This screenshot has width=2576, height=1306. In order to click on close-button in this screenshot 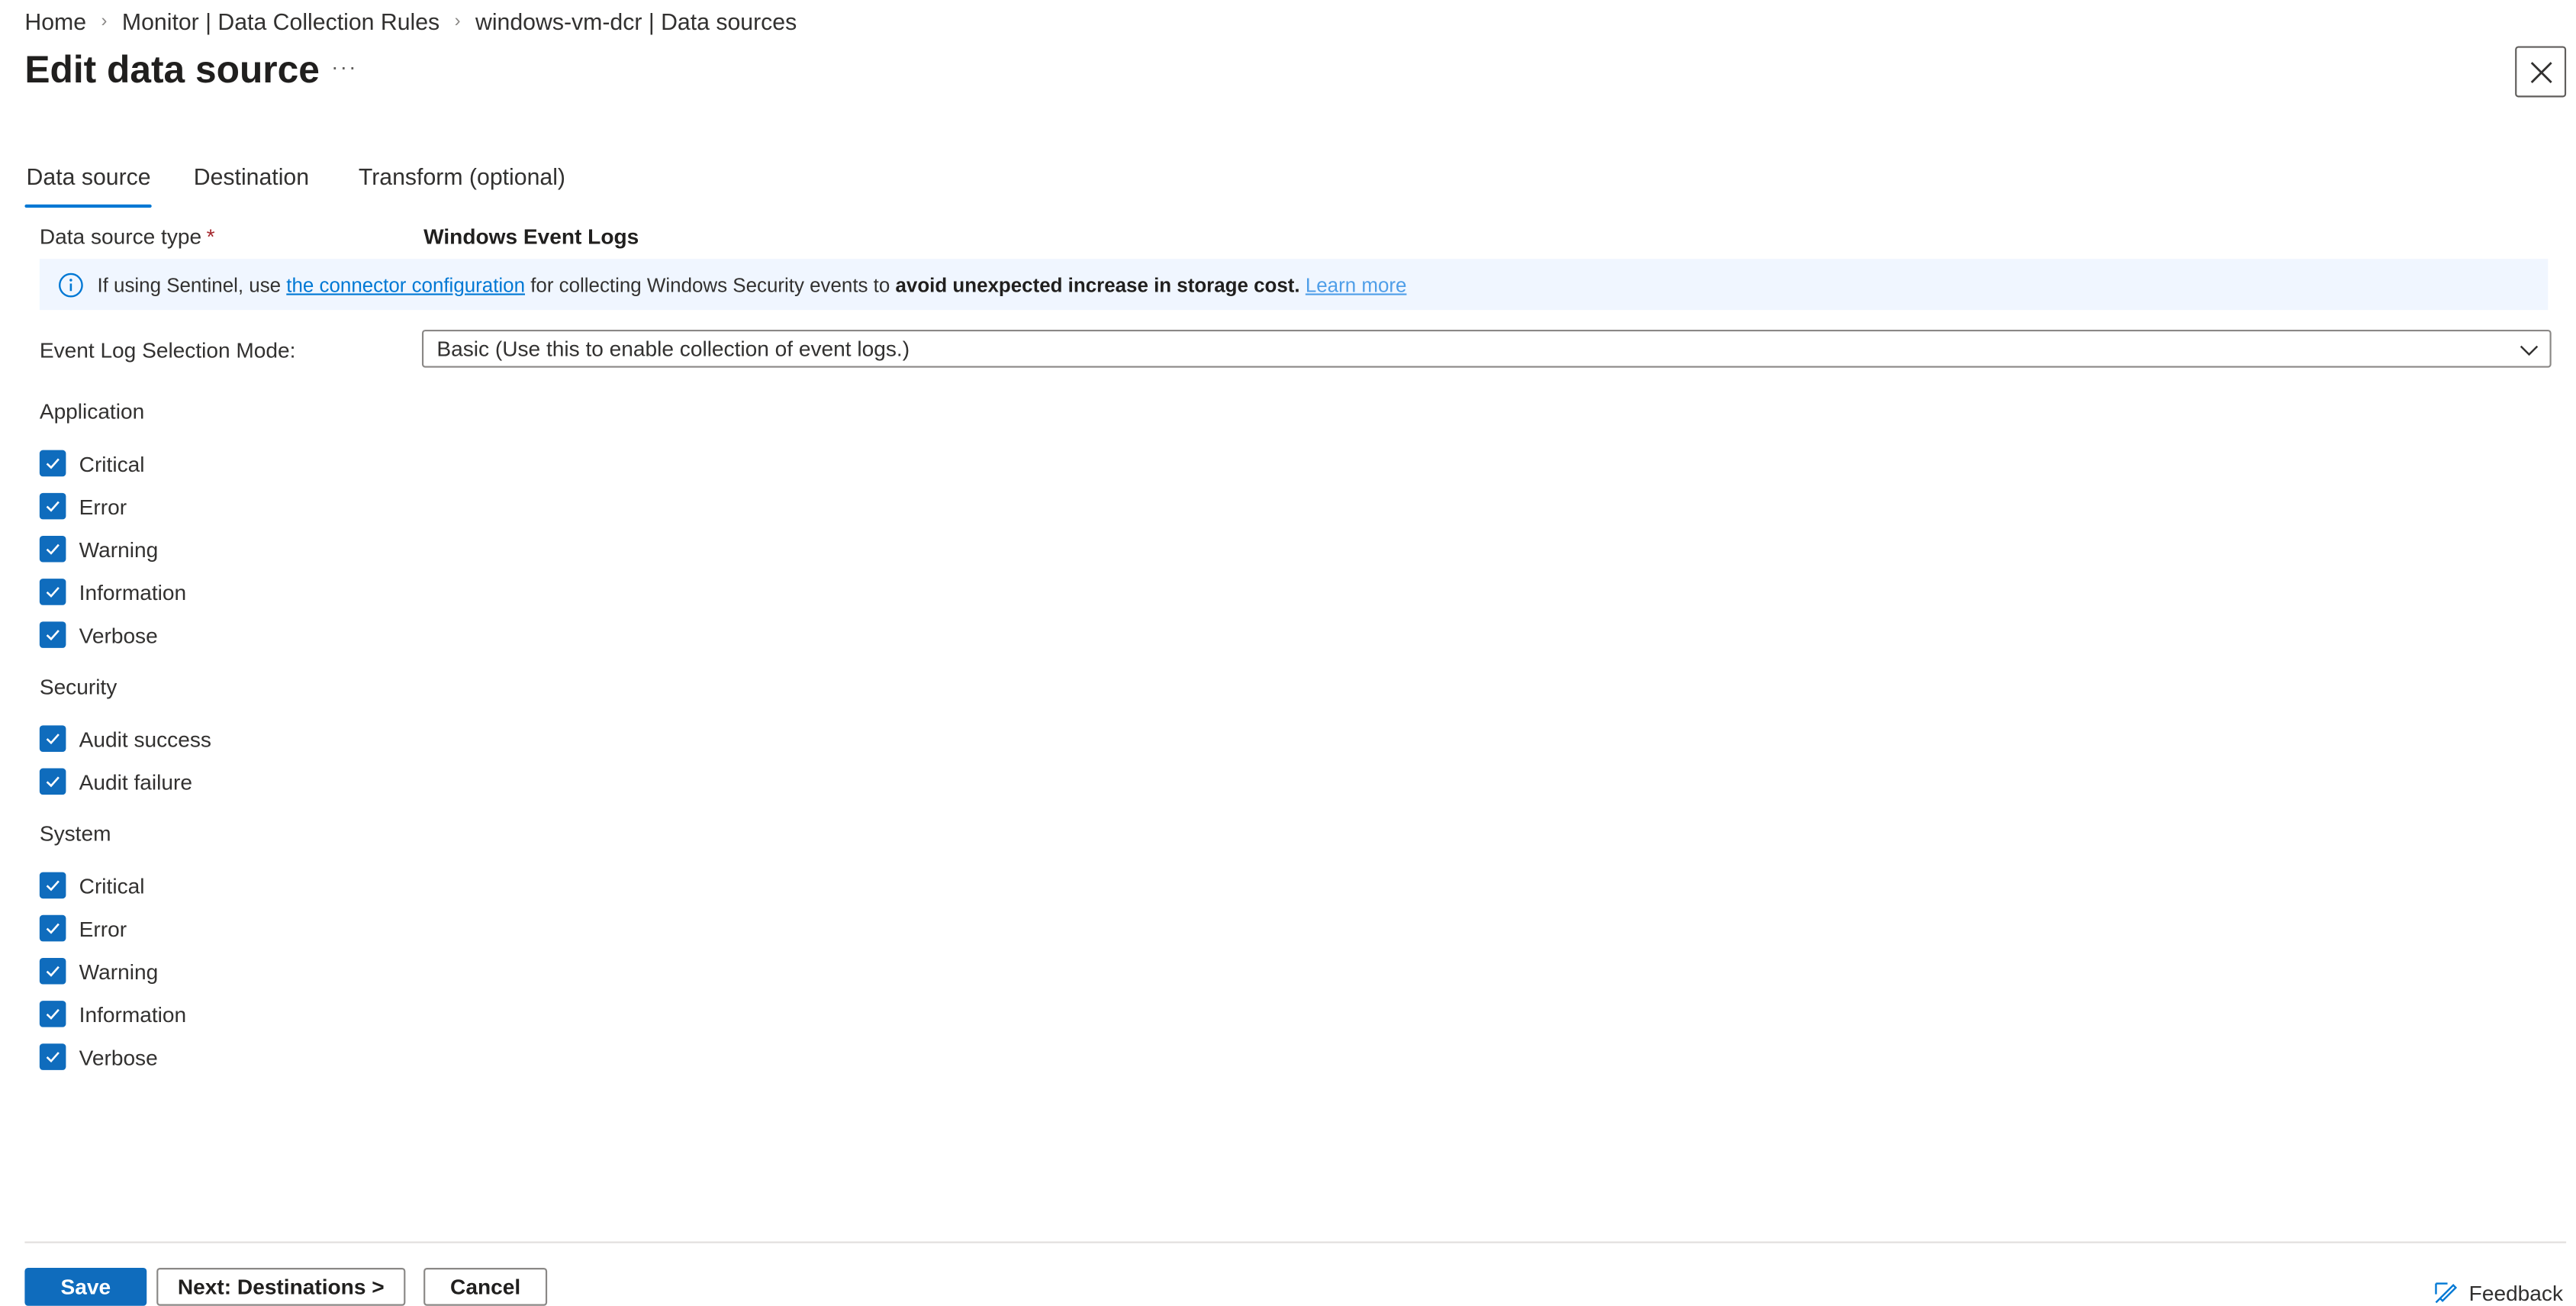, I will do `click(2541, 72)`.